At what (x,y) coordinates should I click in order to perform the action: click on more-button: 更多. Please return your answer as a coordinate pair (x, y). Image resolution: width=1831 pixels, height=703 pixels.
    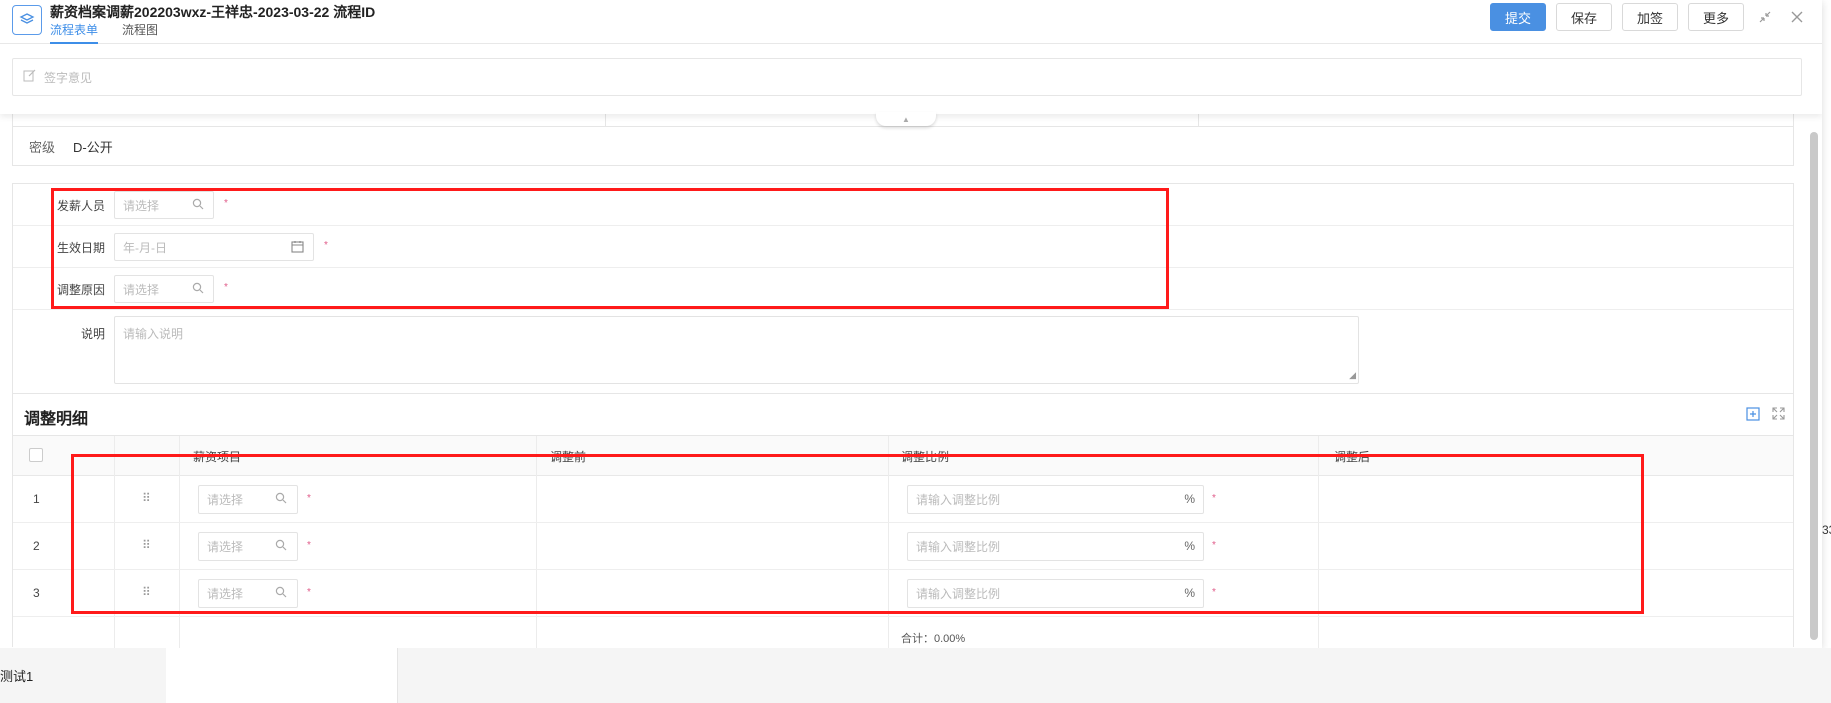
    Looking at the image, I should click on (1715, 17).